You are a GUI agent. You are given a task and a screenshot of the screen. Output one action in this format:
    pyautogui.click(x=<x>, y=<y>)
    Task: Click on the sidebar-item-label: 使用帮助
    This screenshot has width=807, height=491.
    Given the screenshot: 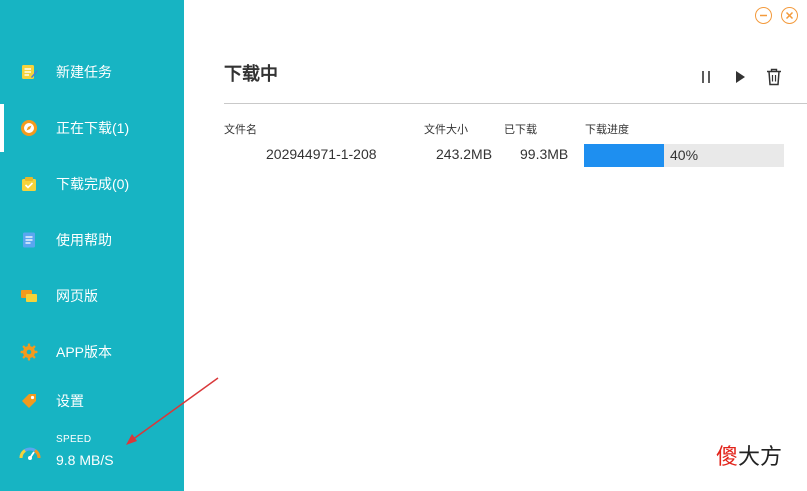 What is the action you would take?
    pyautogui.click(x=84, y=240)
    